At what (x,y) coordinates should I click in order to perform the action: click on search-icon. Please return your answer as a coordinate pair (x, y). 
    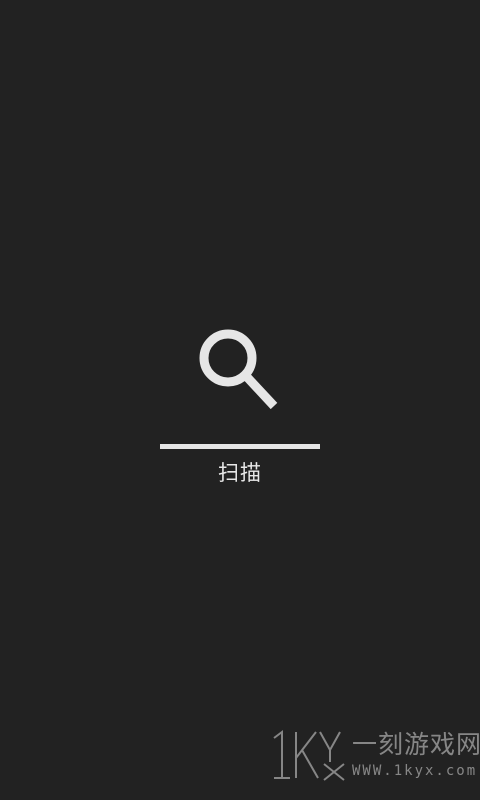
    Looking at the image, I should click on (239, 369).